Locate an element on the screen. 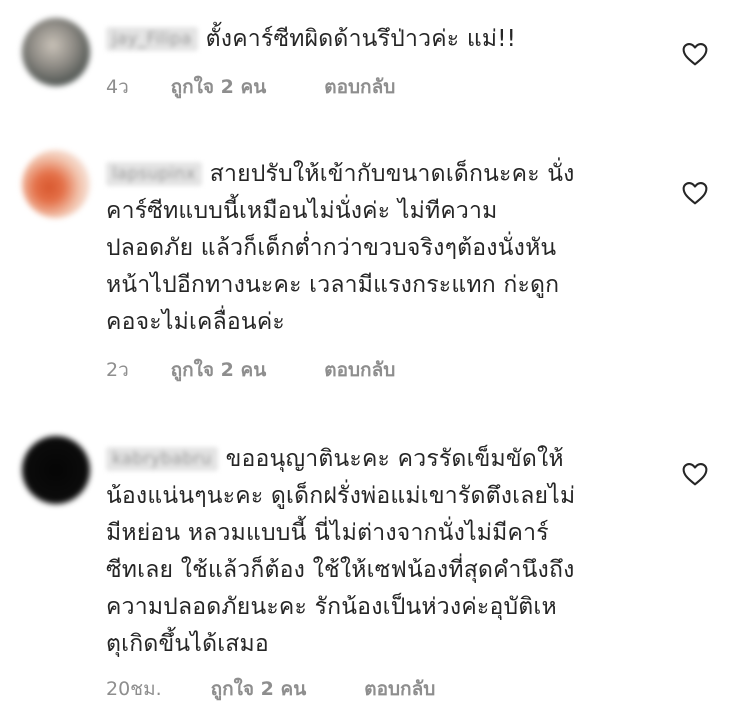 The image size is (750, 726). username: kabrybabru is located at coordinates (162, 459).